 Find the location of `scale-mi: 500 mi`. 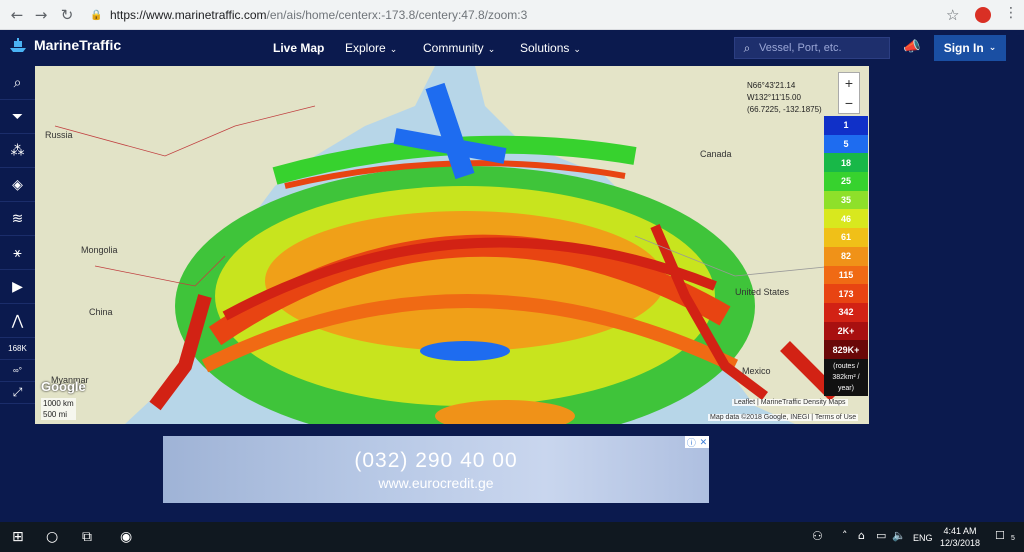

scale-mi: 500 mi is located at coordinates (55, 414).